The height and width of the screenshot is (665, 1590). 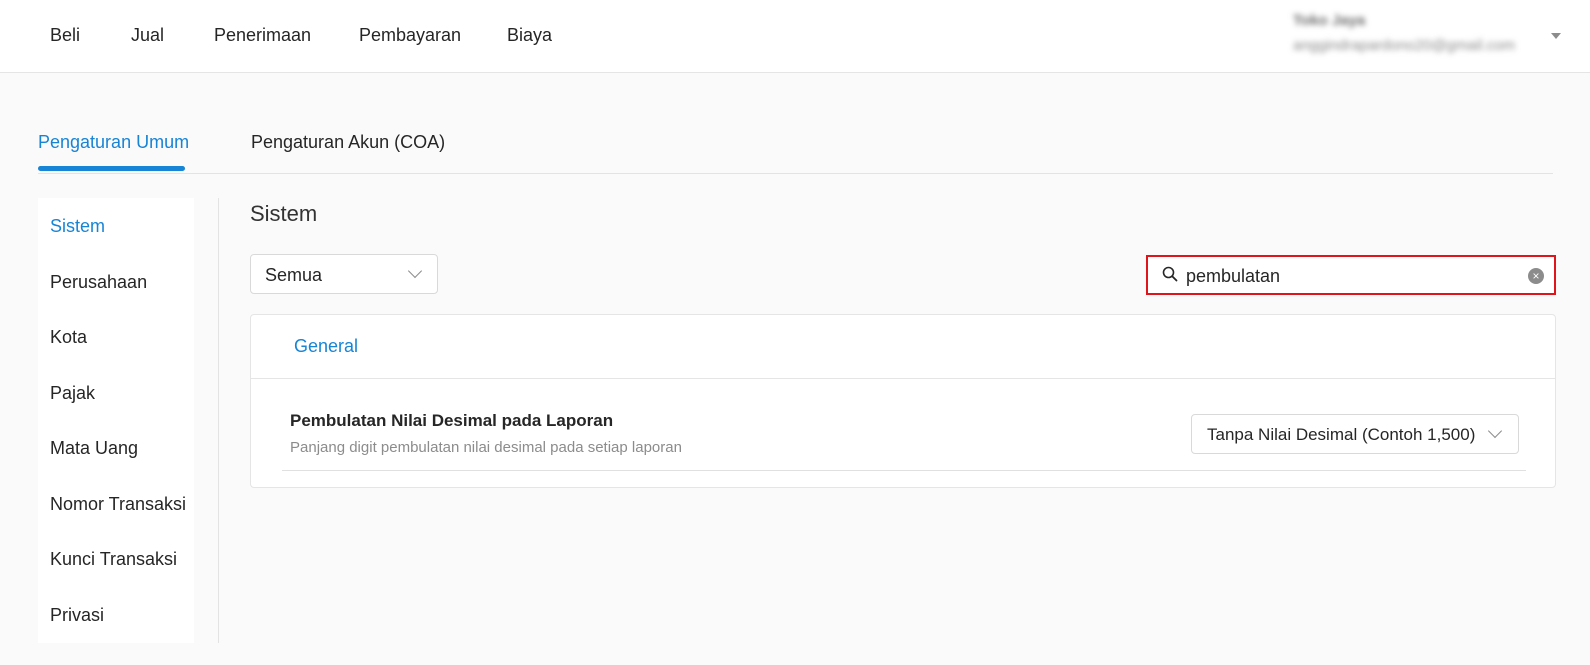 I want to click on sidebar-item-kunci-transaksi: Kunci Transaksi, so click(x=113, y=559).